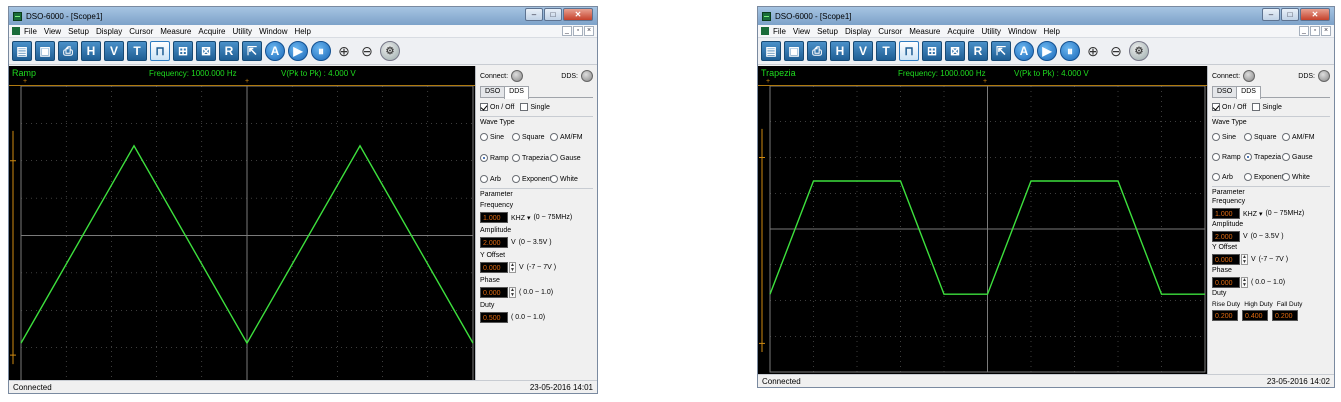 This screenshot has height=402, width=1341. What do you see at coordinates (1255, 315) in the screenshot?
I see `high-duty-input: 0.400` at bounding box center [1255, 315].